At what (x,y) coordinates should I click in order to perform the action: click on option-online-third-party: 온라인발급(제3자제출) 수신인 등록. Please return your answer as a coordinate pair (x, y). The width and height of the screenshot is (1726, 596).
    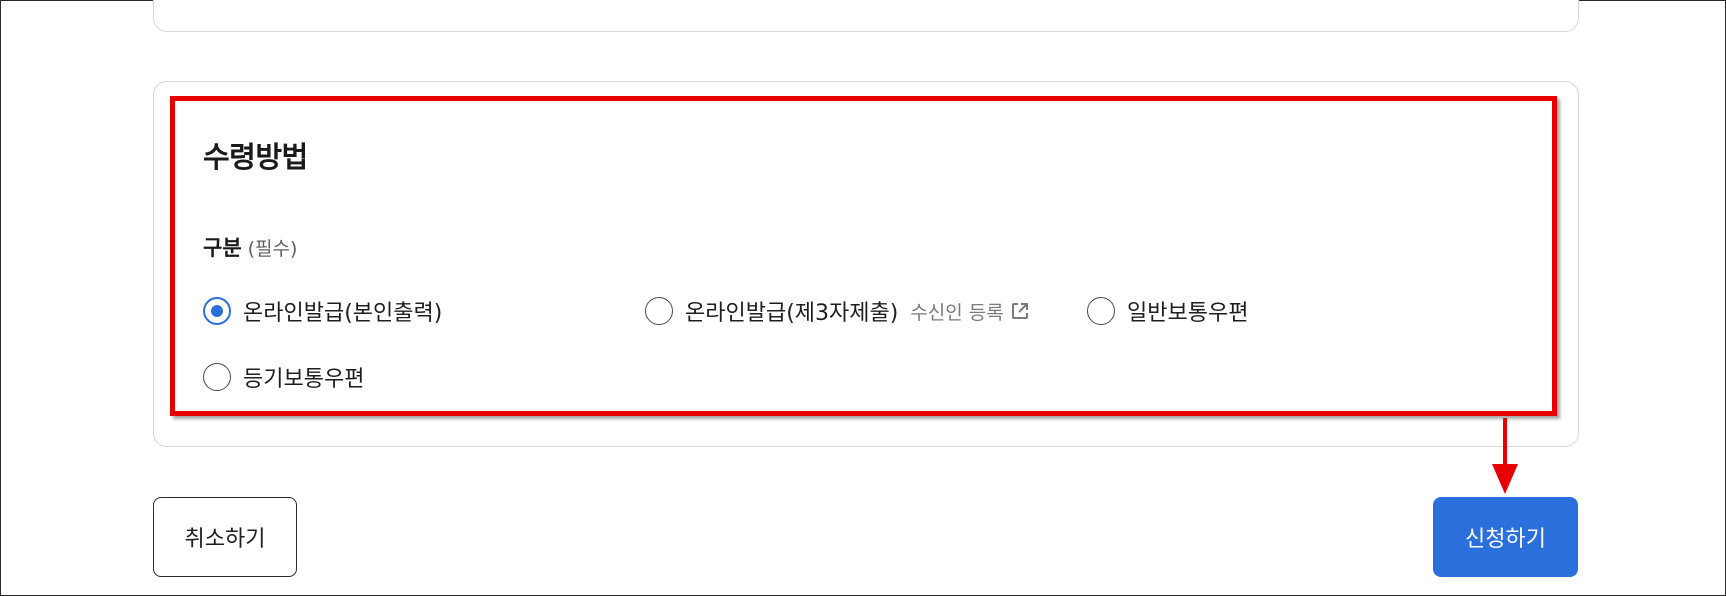
    Looking at the image, I should click on (837, 311).